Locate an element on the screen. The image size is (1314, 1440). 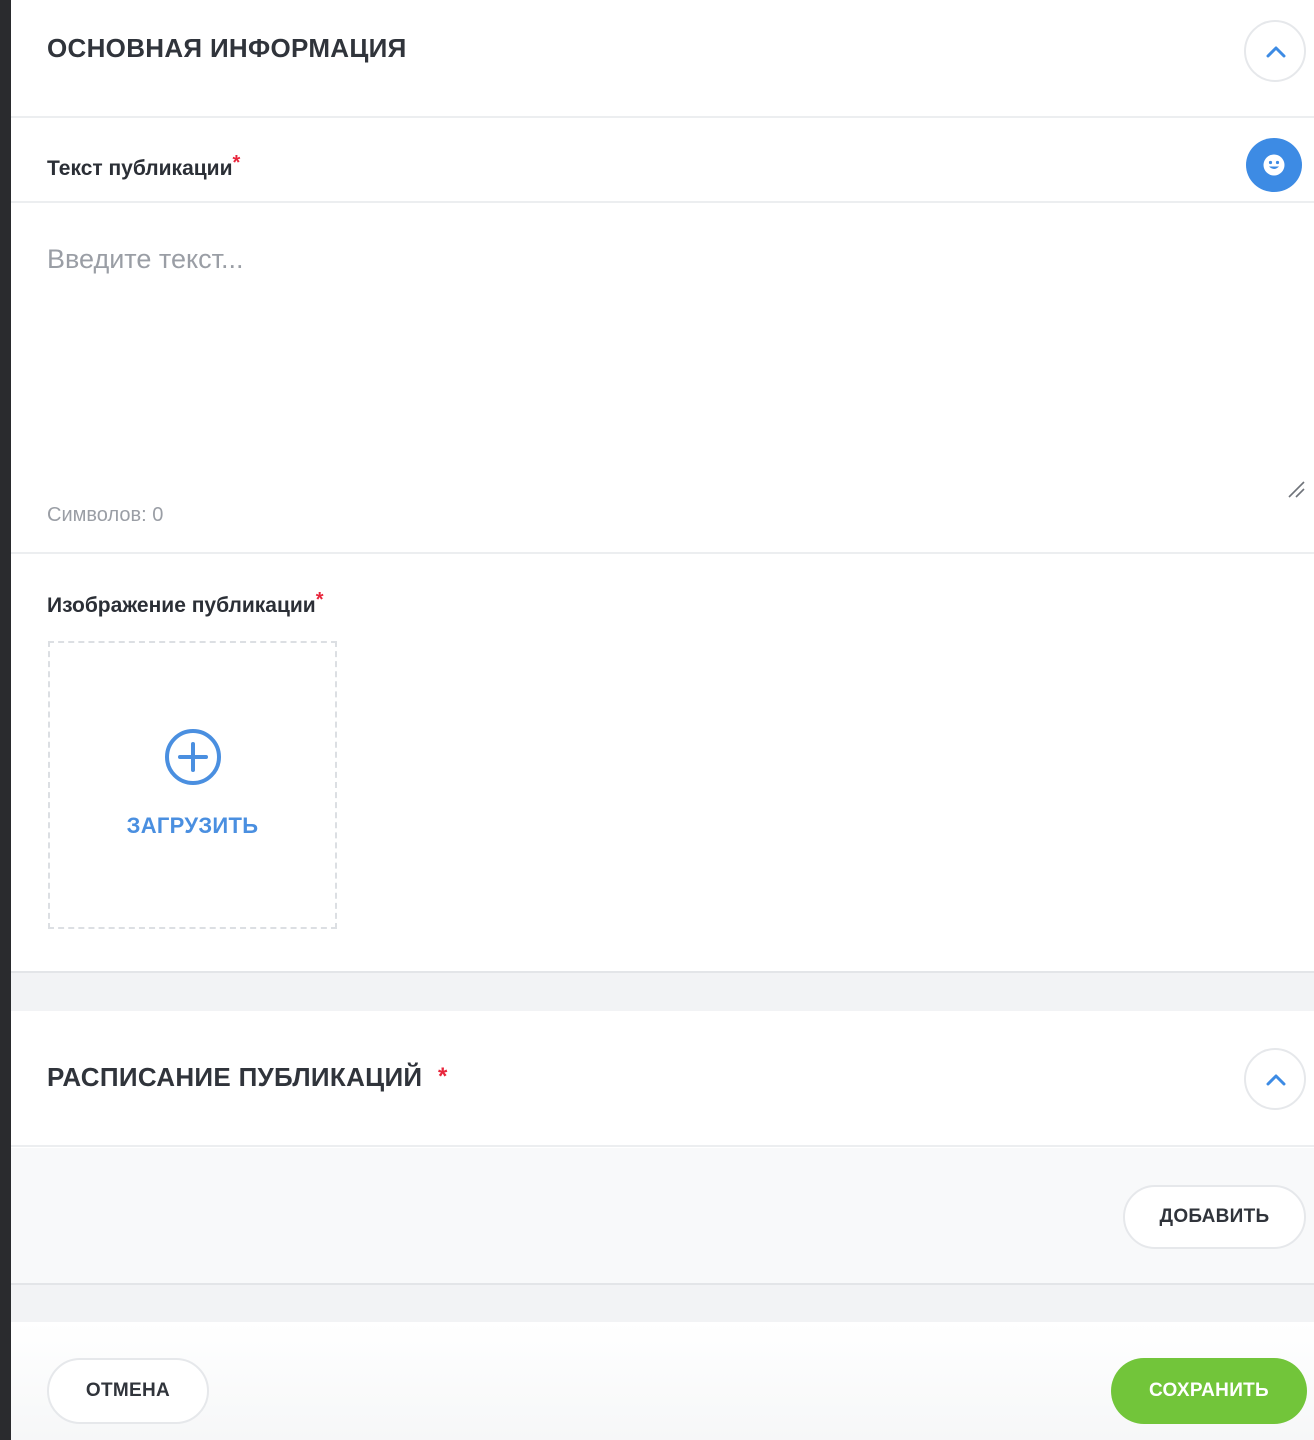
schedule-collapse-button is located at coordinates (1275, 1079).